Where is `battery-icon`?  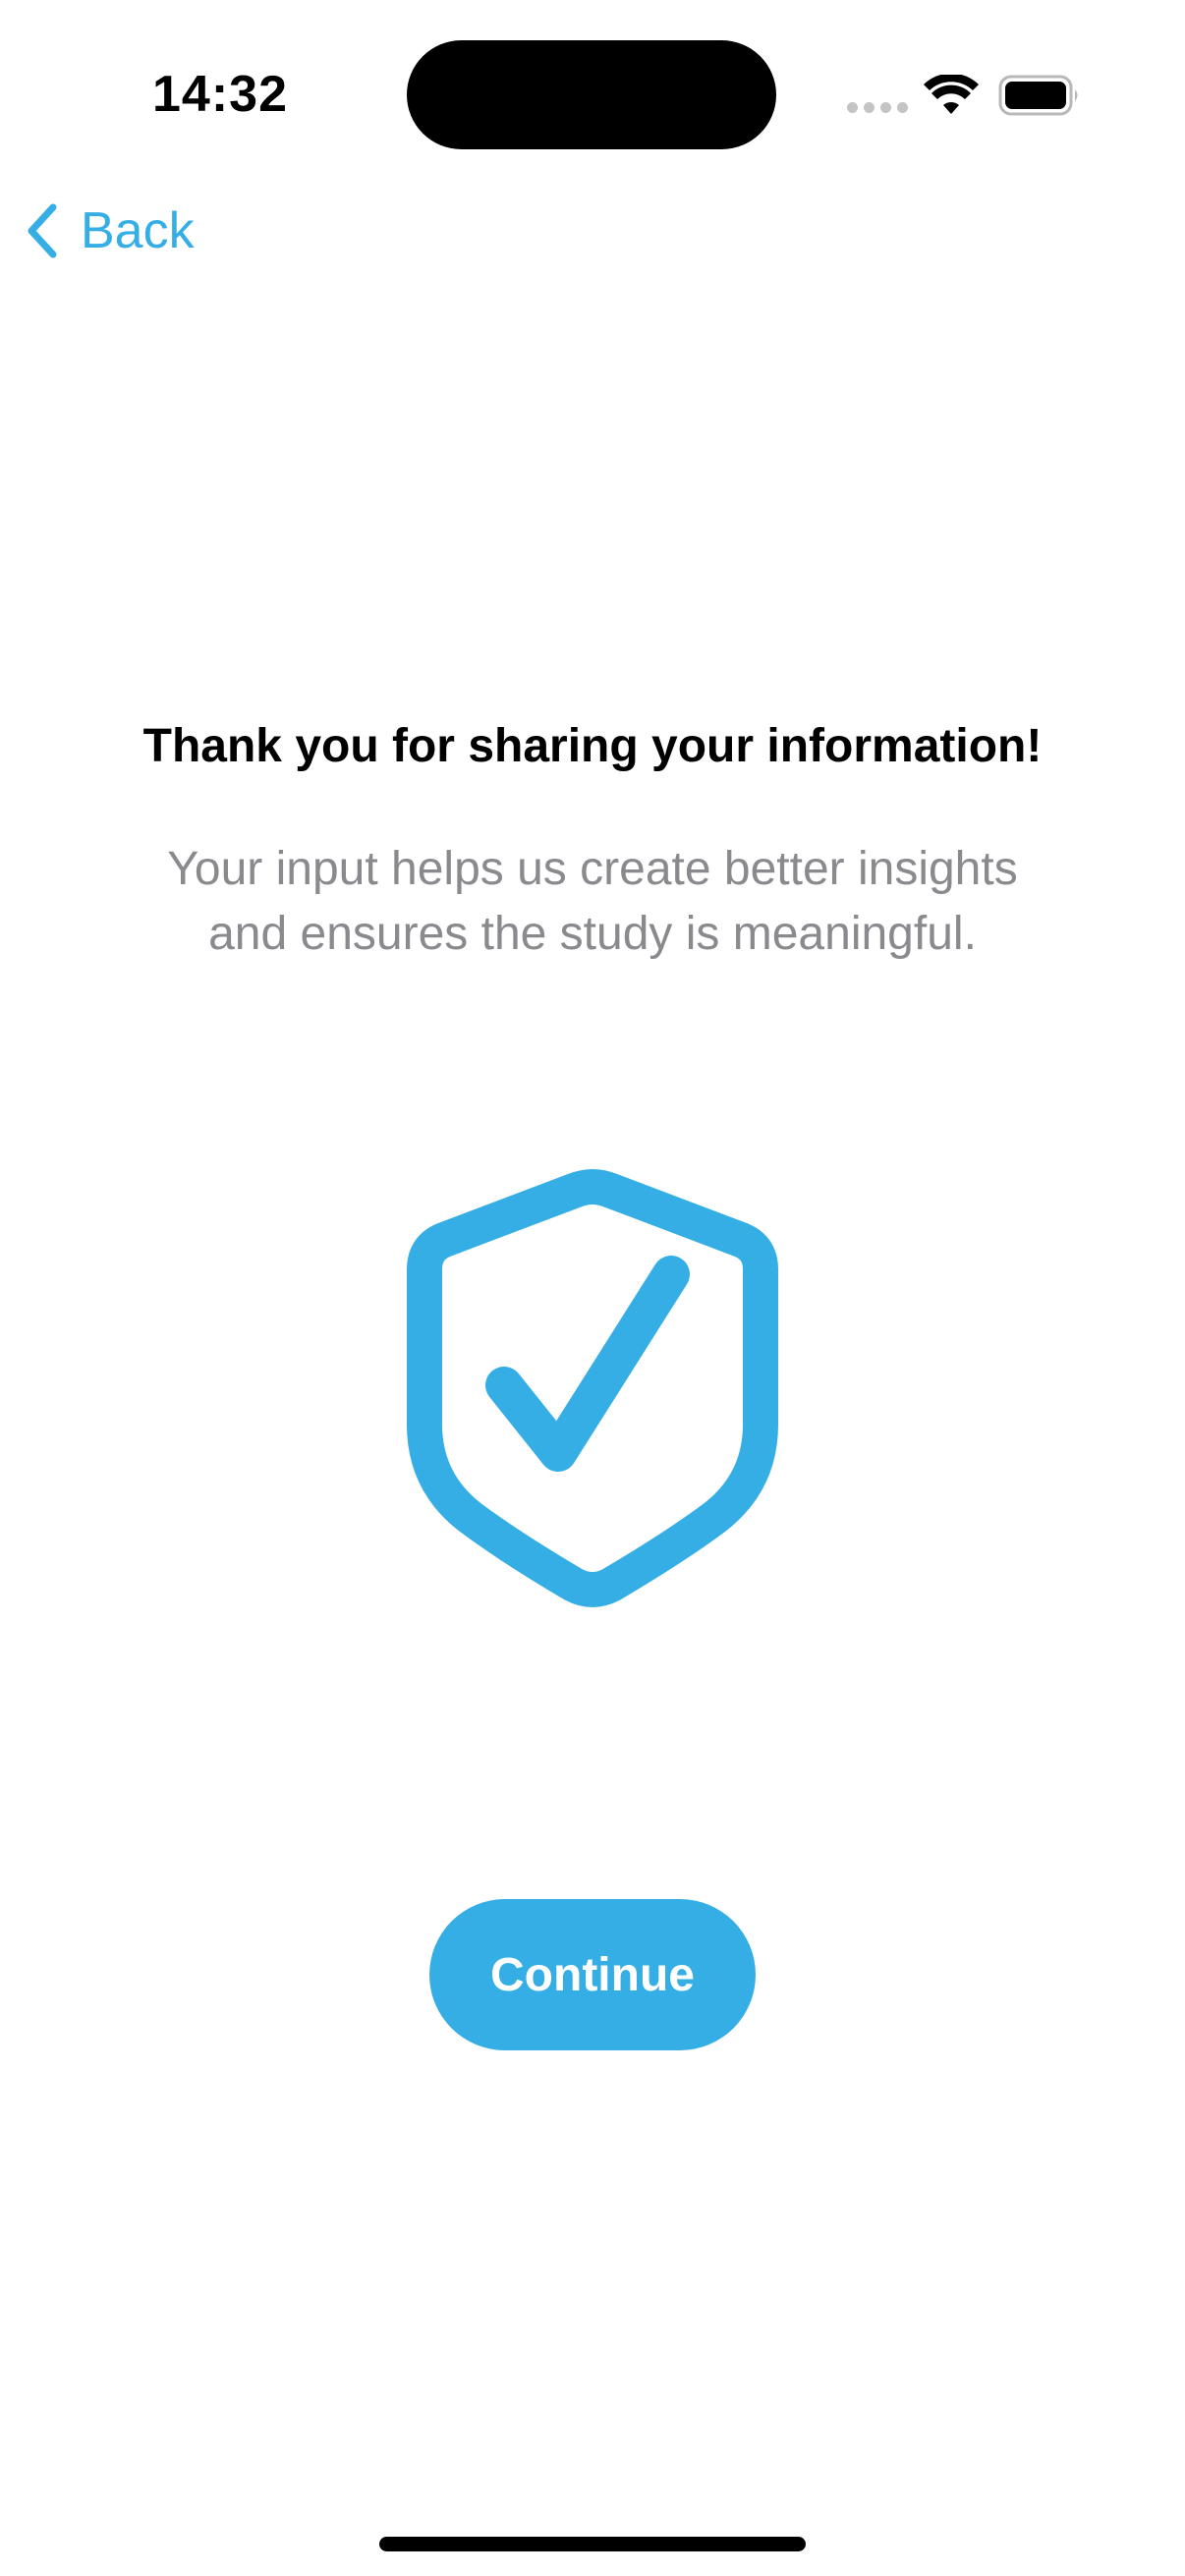
battery-icon is located at coordinates (1038, 95).